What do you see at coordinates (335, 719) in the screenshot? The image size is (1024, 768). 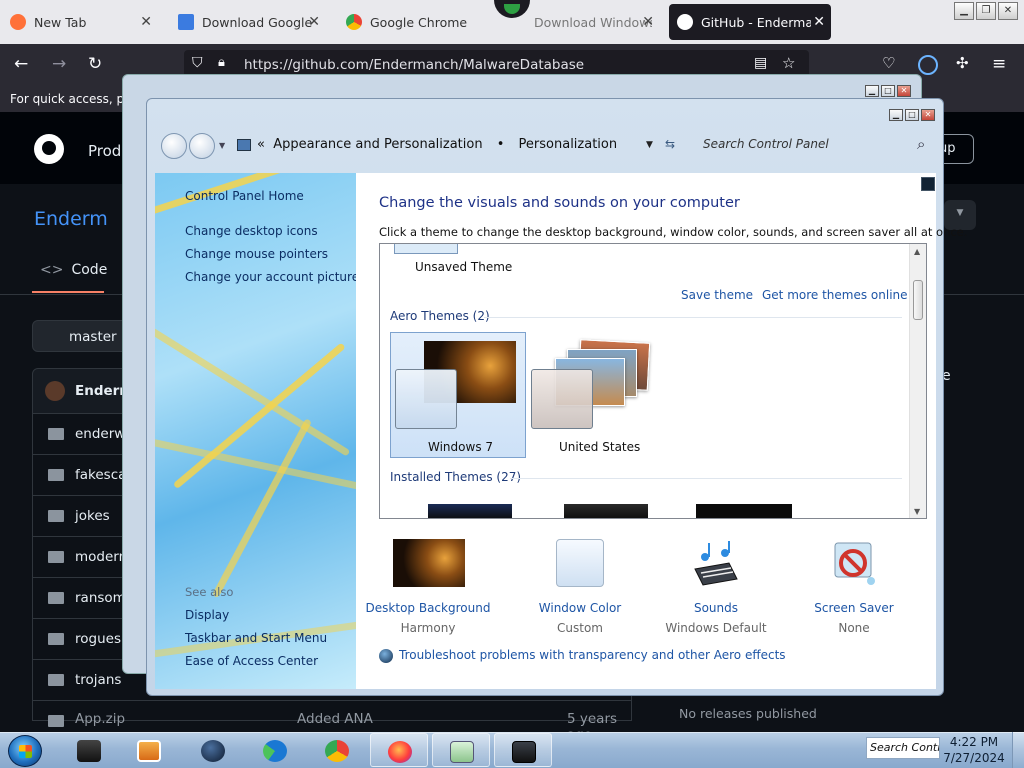 I see `commit-message: Added ANA` at bounding box center [335, 719].